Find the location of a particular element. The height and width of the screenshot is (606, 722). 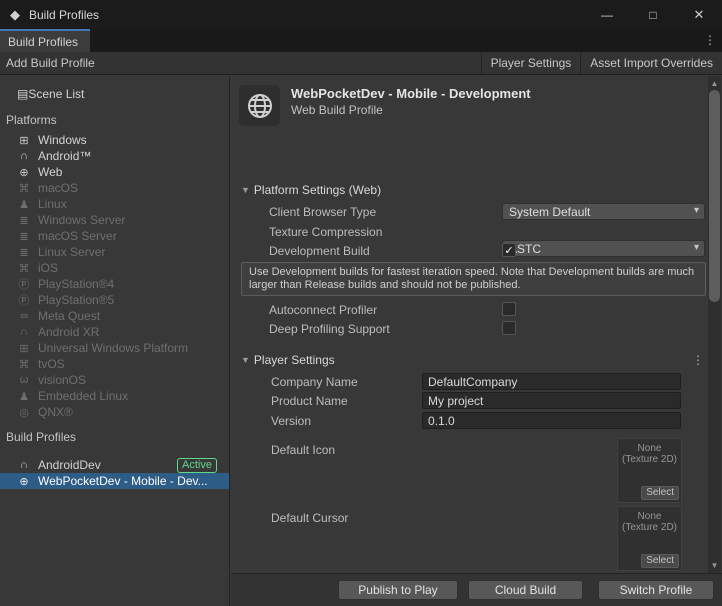

client-browser-type-dropdown: System Default ▾ is located at coordinates (603, 211).